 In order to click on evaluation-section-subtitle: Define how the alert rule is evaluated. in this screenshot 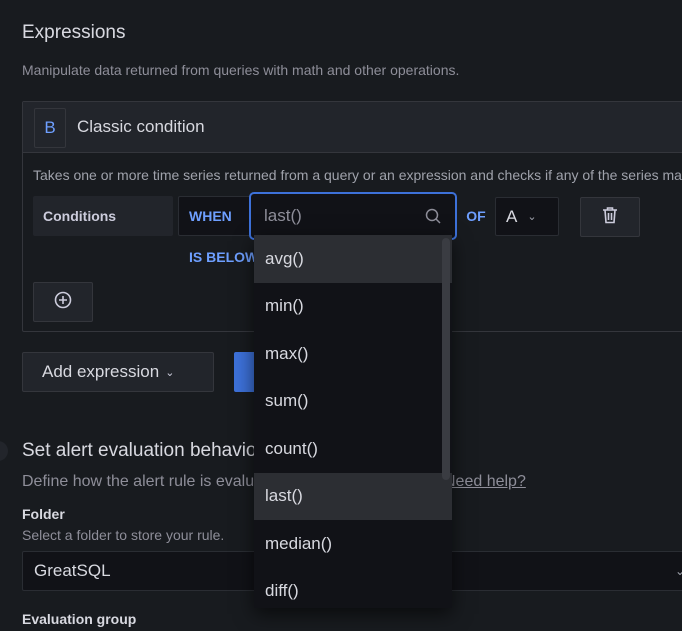, I will do `click(156, 481)`.